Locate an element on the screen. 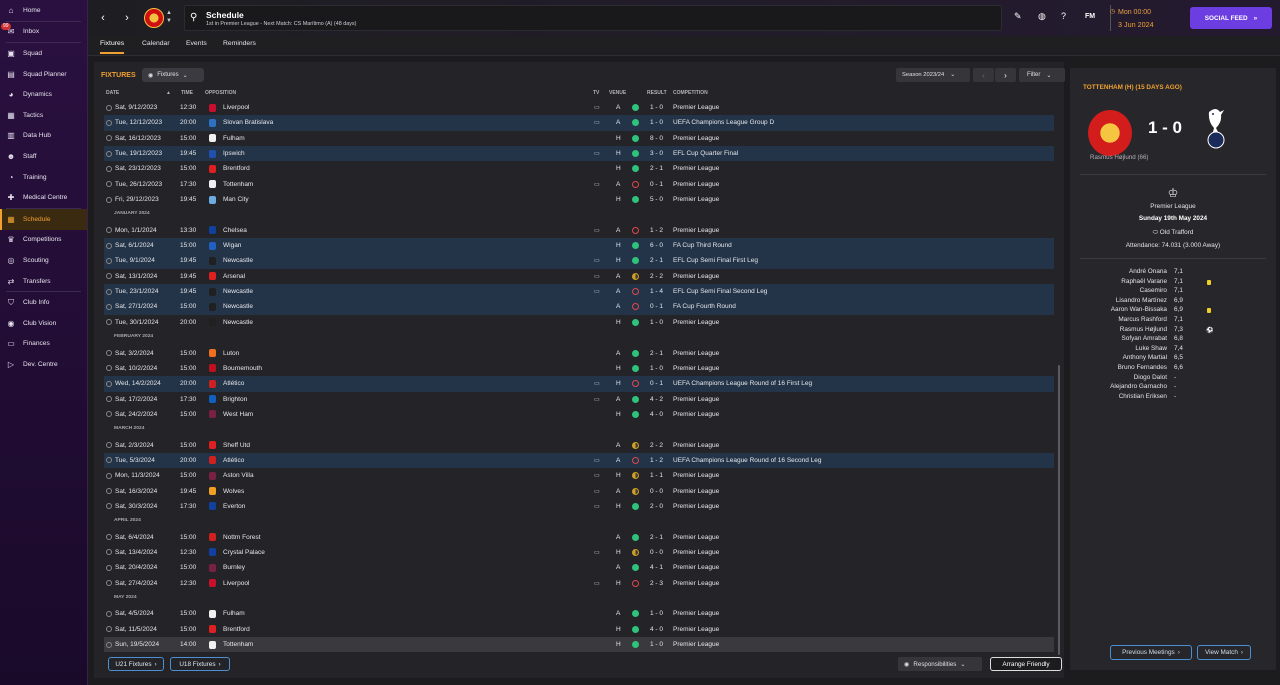  scrollbar is located at coordinates (1059, 510).